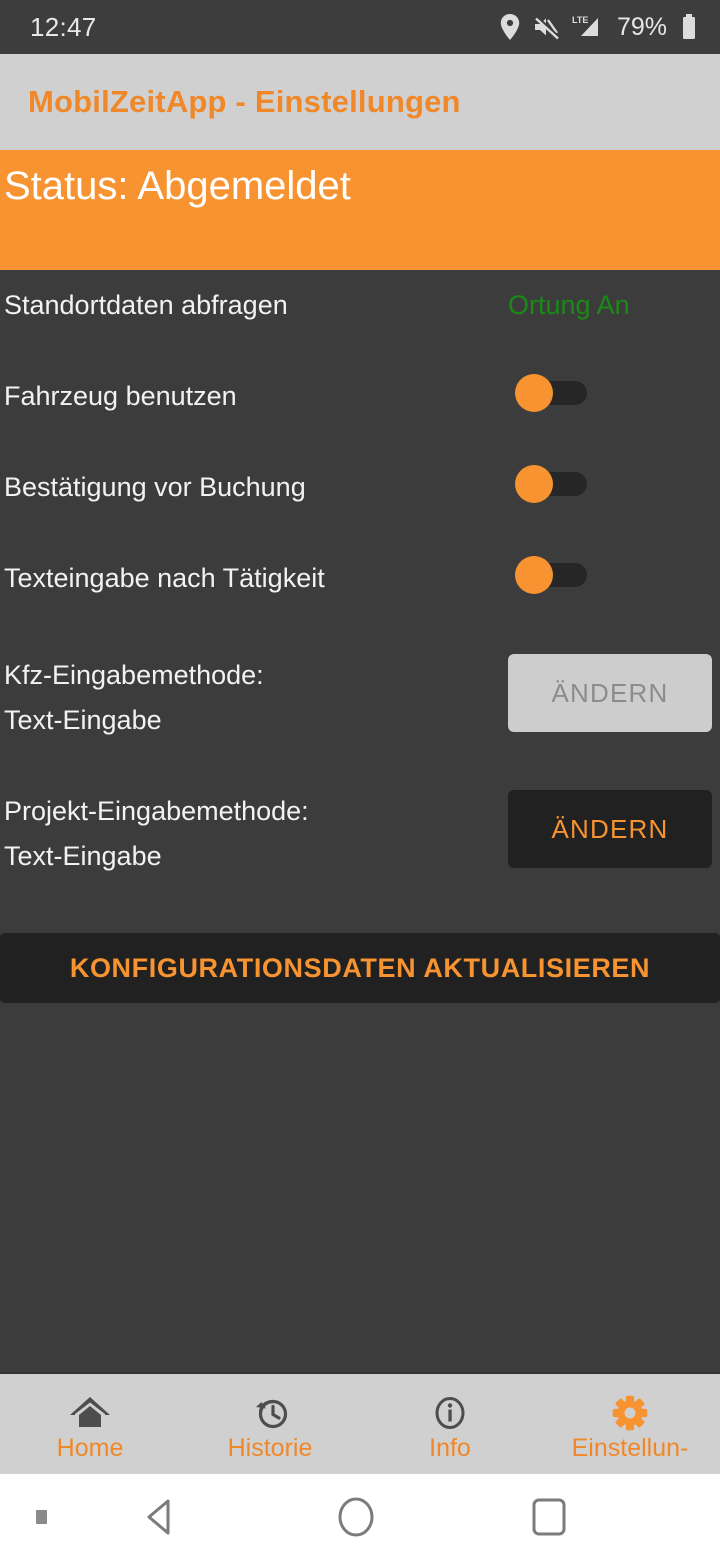 Image resolution: width=720 pixels, height=1560 pixels. What do you see at coordinates (510, 27) in the screenshot?
I see `location-pin-icon` at bounding box center [510, 27].